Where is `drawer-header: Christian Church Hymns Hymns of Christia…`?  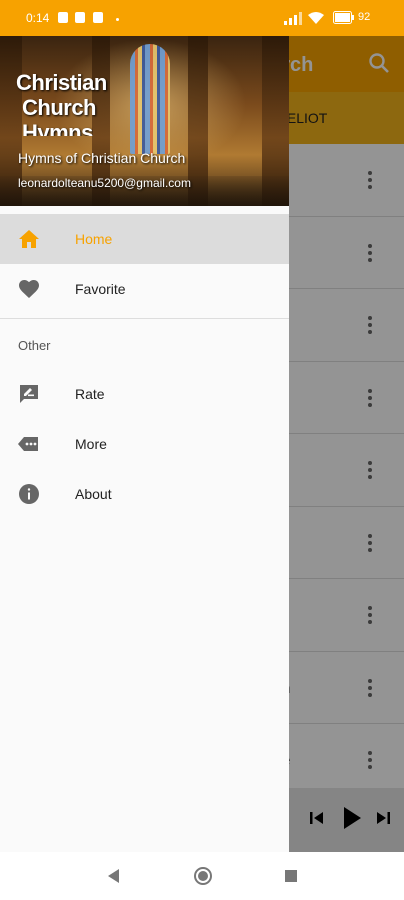 drawer-header: Christian Church Hymns Hymns of Christia… is located at coordinates (144, 121).